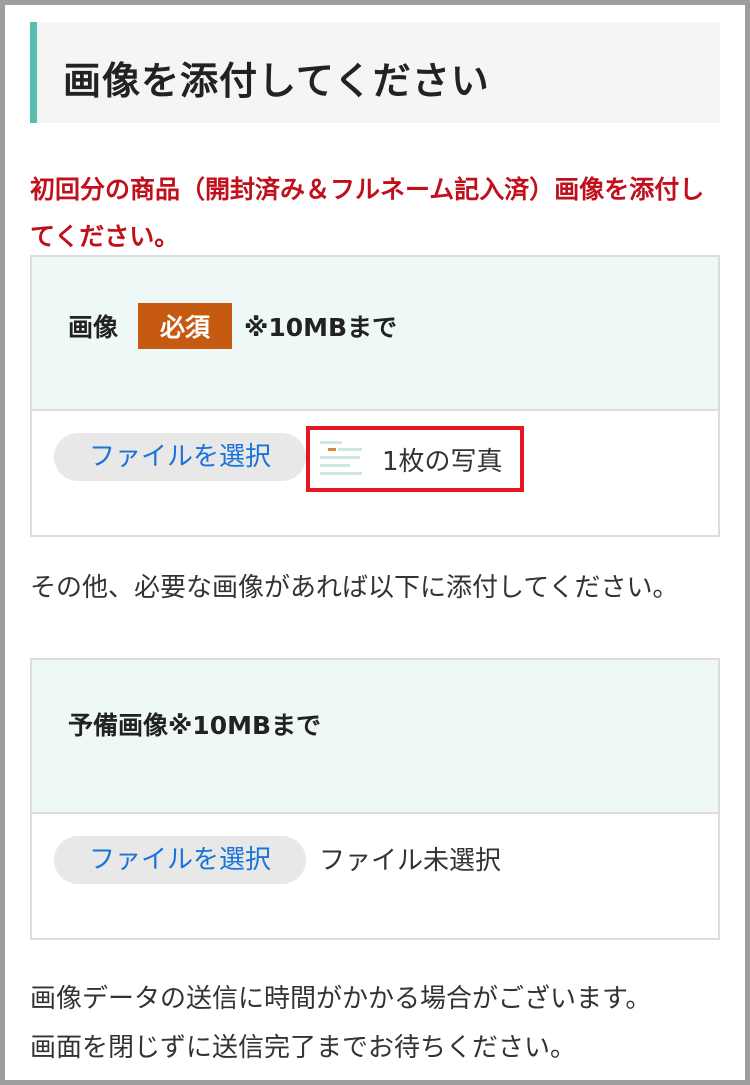 This screenshot has height=1085, width=750. I want to click on size-limit-note: ※10MBまで, so click(321, 327).